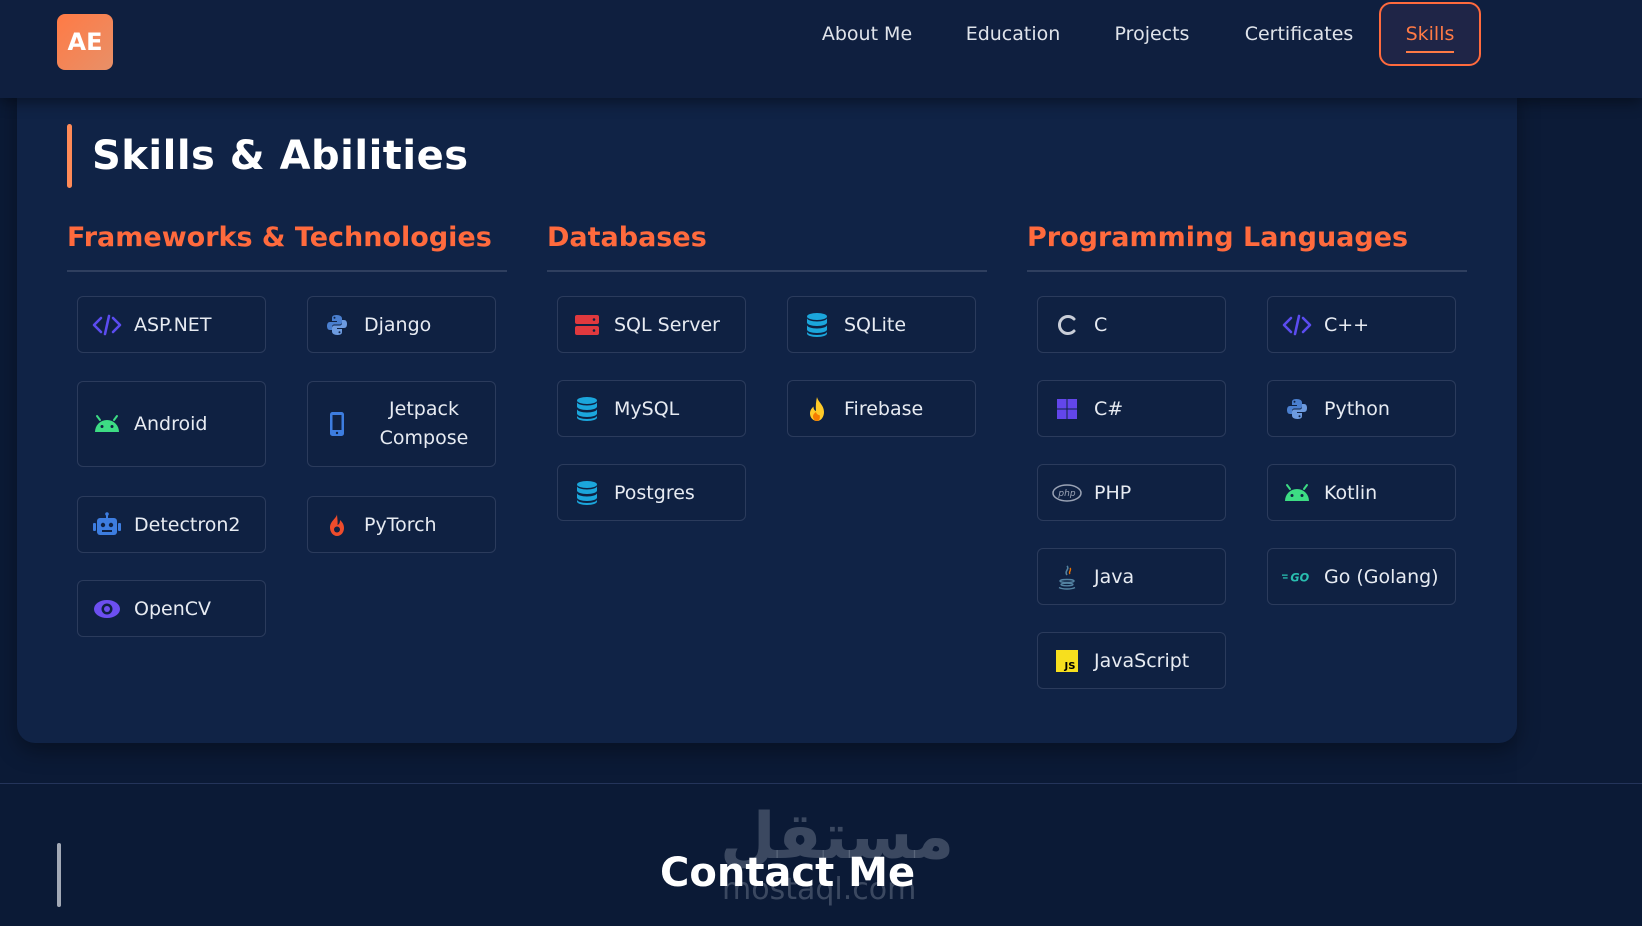 This screenshot has width=1642, height=926. I want to click on skill-javascript: JS JavaScript, so click(1131, 660).